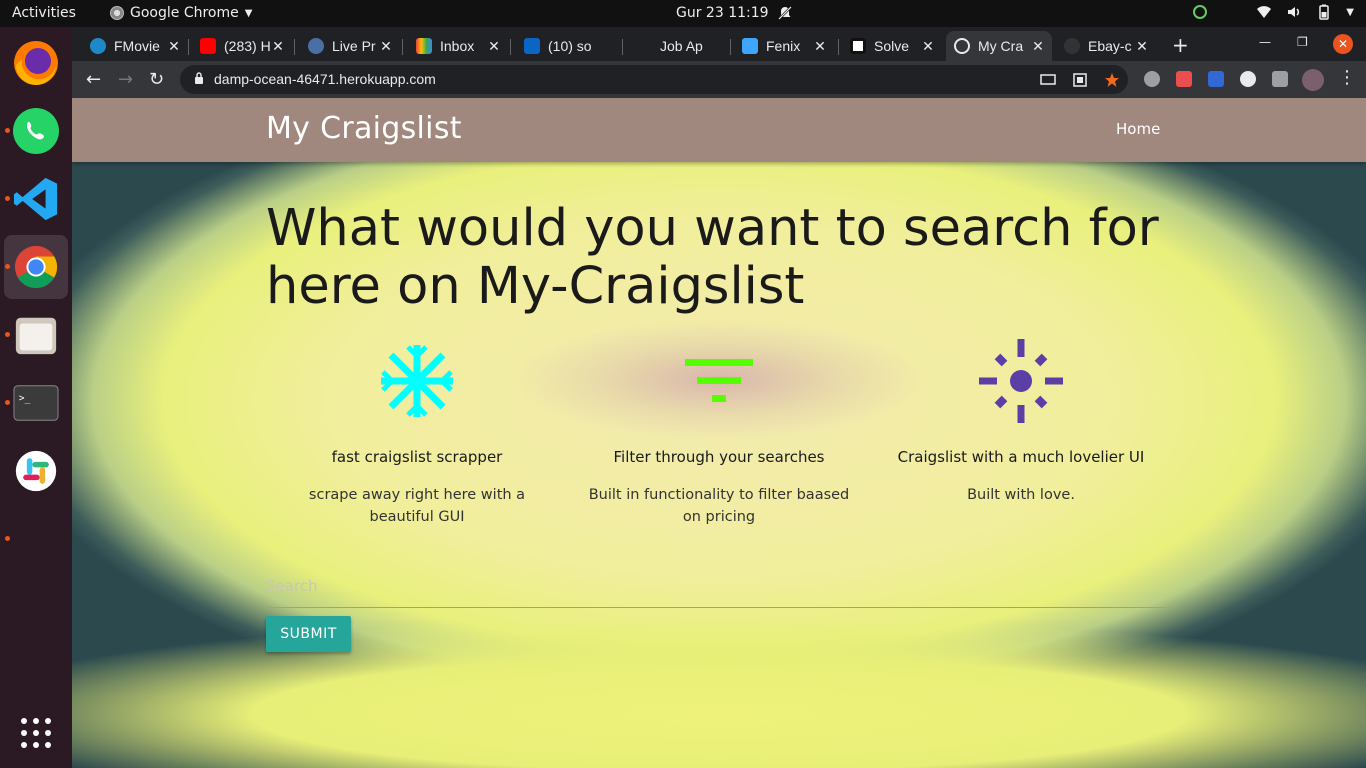 This screenshot has height=768, width=1366. I want to click on new-tab-button: +, so click(1180, 45).